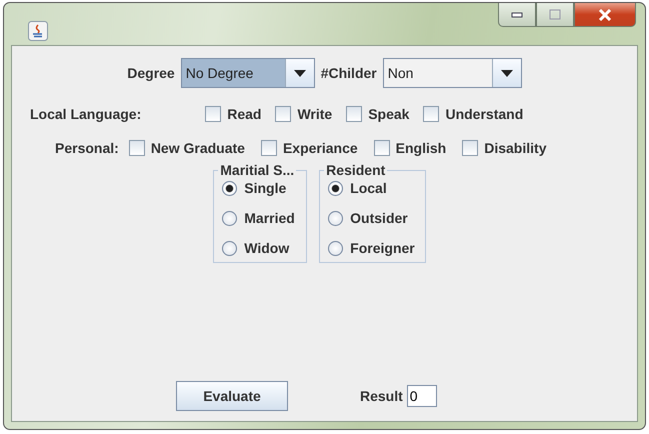 The width and height of the screenshot is (649, 434). What do you see at coordinates (303, 114) in the screenshot?
I see `checkbox: Write` at bounding box center [303, 114].